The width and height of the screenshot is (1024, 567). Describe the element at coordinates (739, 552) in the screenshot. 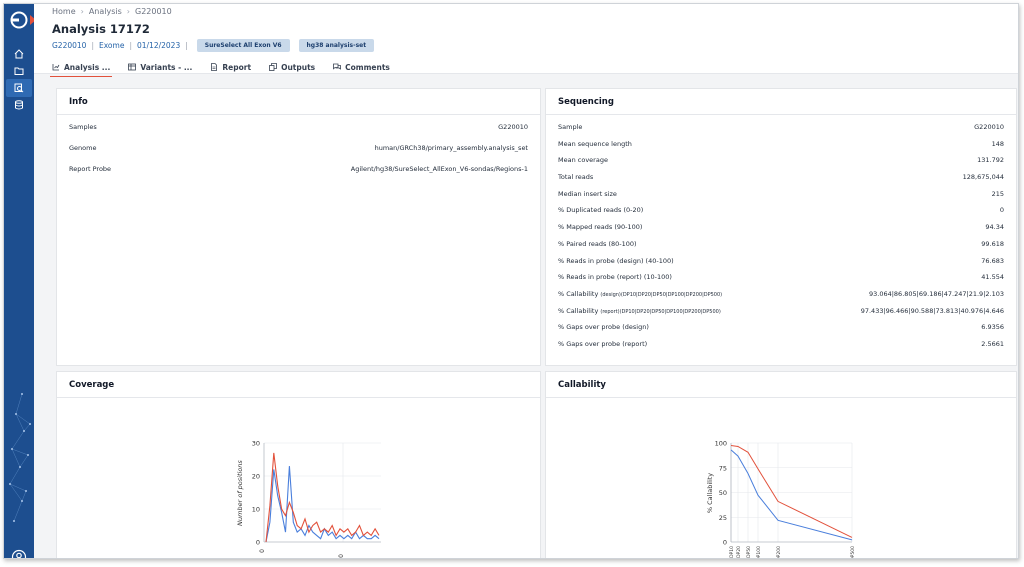

I see `x-tick-label: DP20` at that location.